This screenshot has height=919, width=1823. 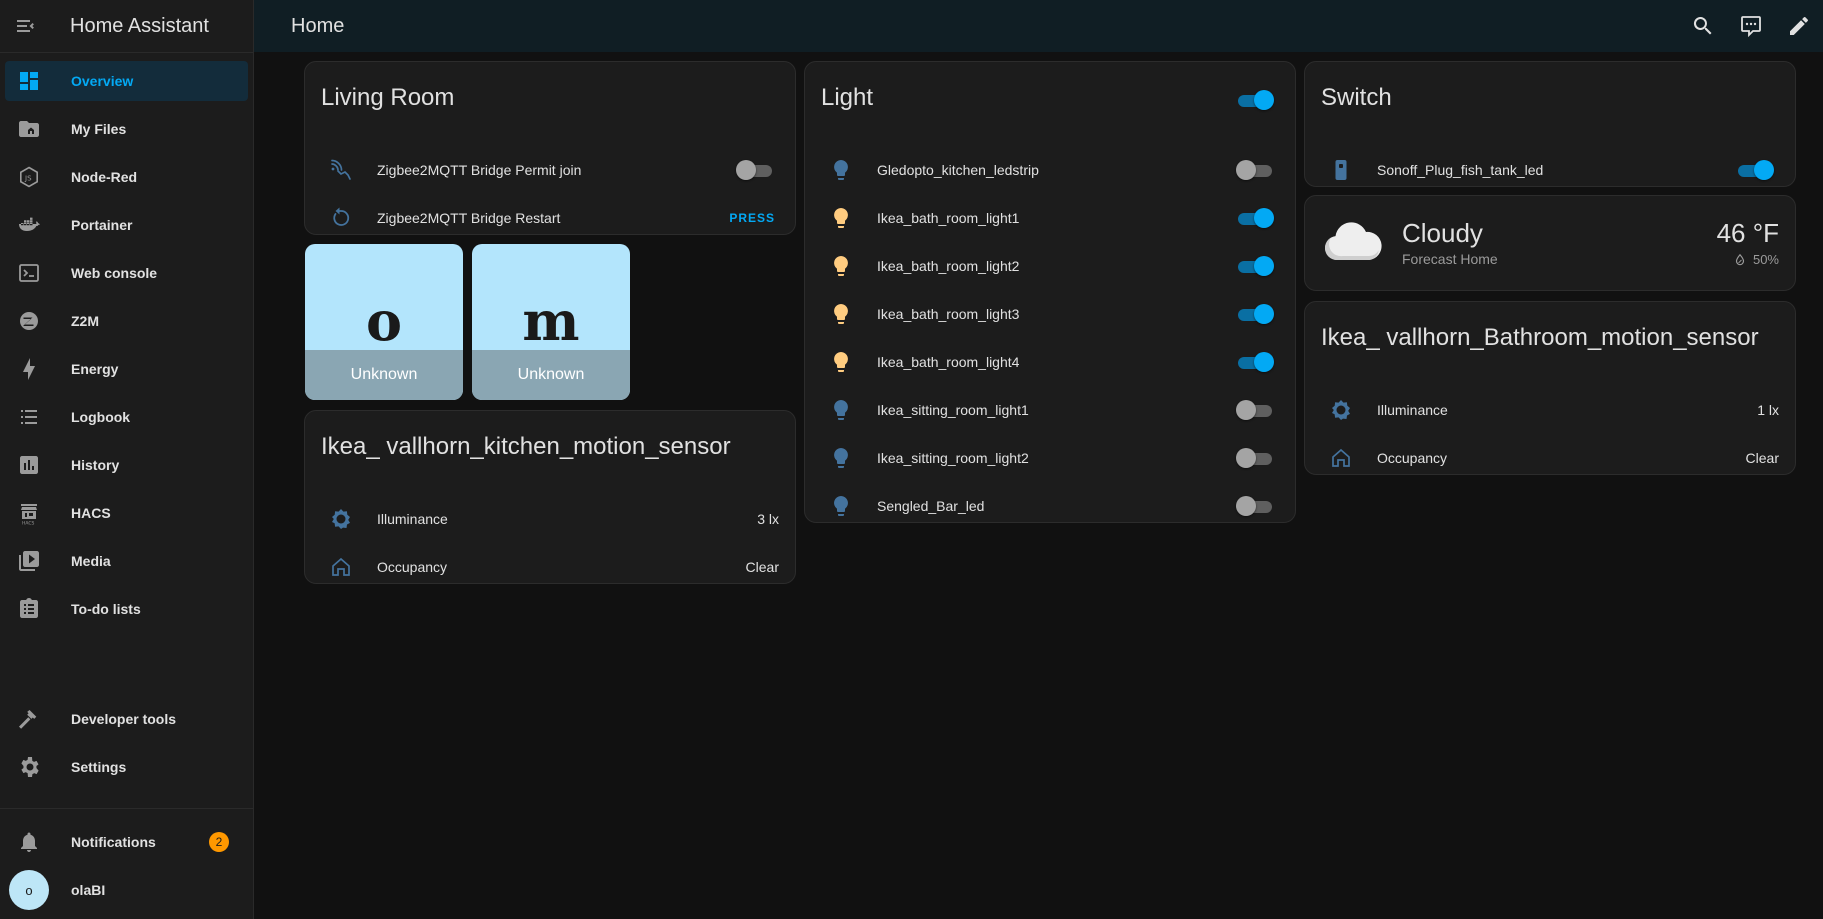 What do you see at coordinates (126, 369) in the screenshot?
I see `sidebar-item-energy: Energy` at bounding box center [126, 369].